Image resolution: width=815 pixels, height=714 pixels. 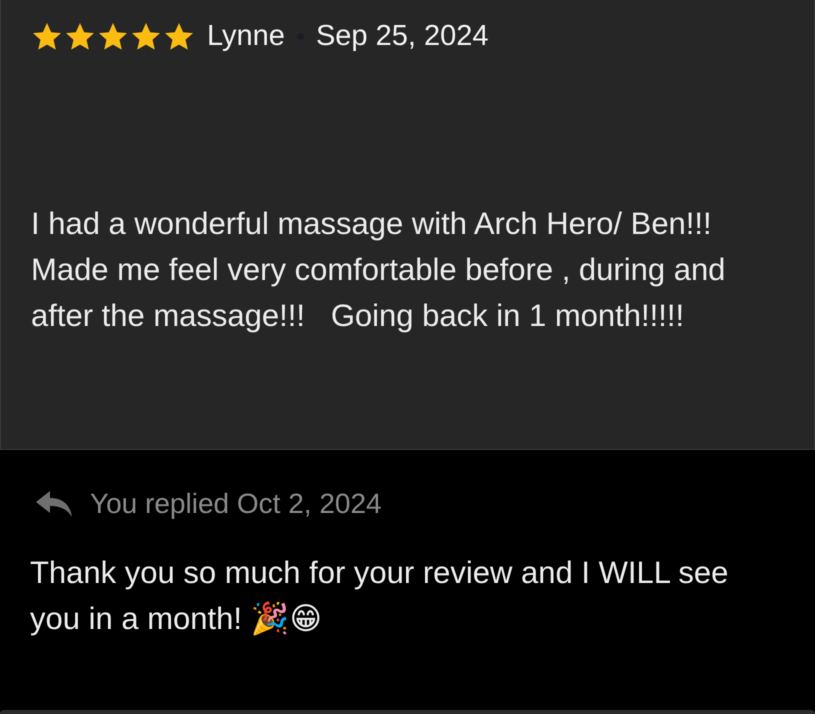 What do you see at coordinates (54, 504) in the screenshot?
I see `reply-icon` at bounding box center [54, 504].